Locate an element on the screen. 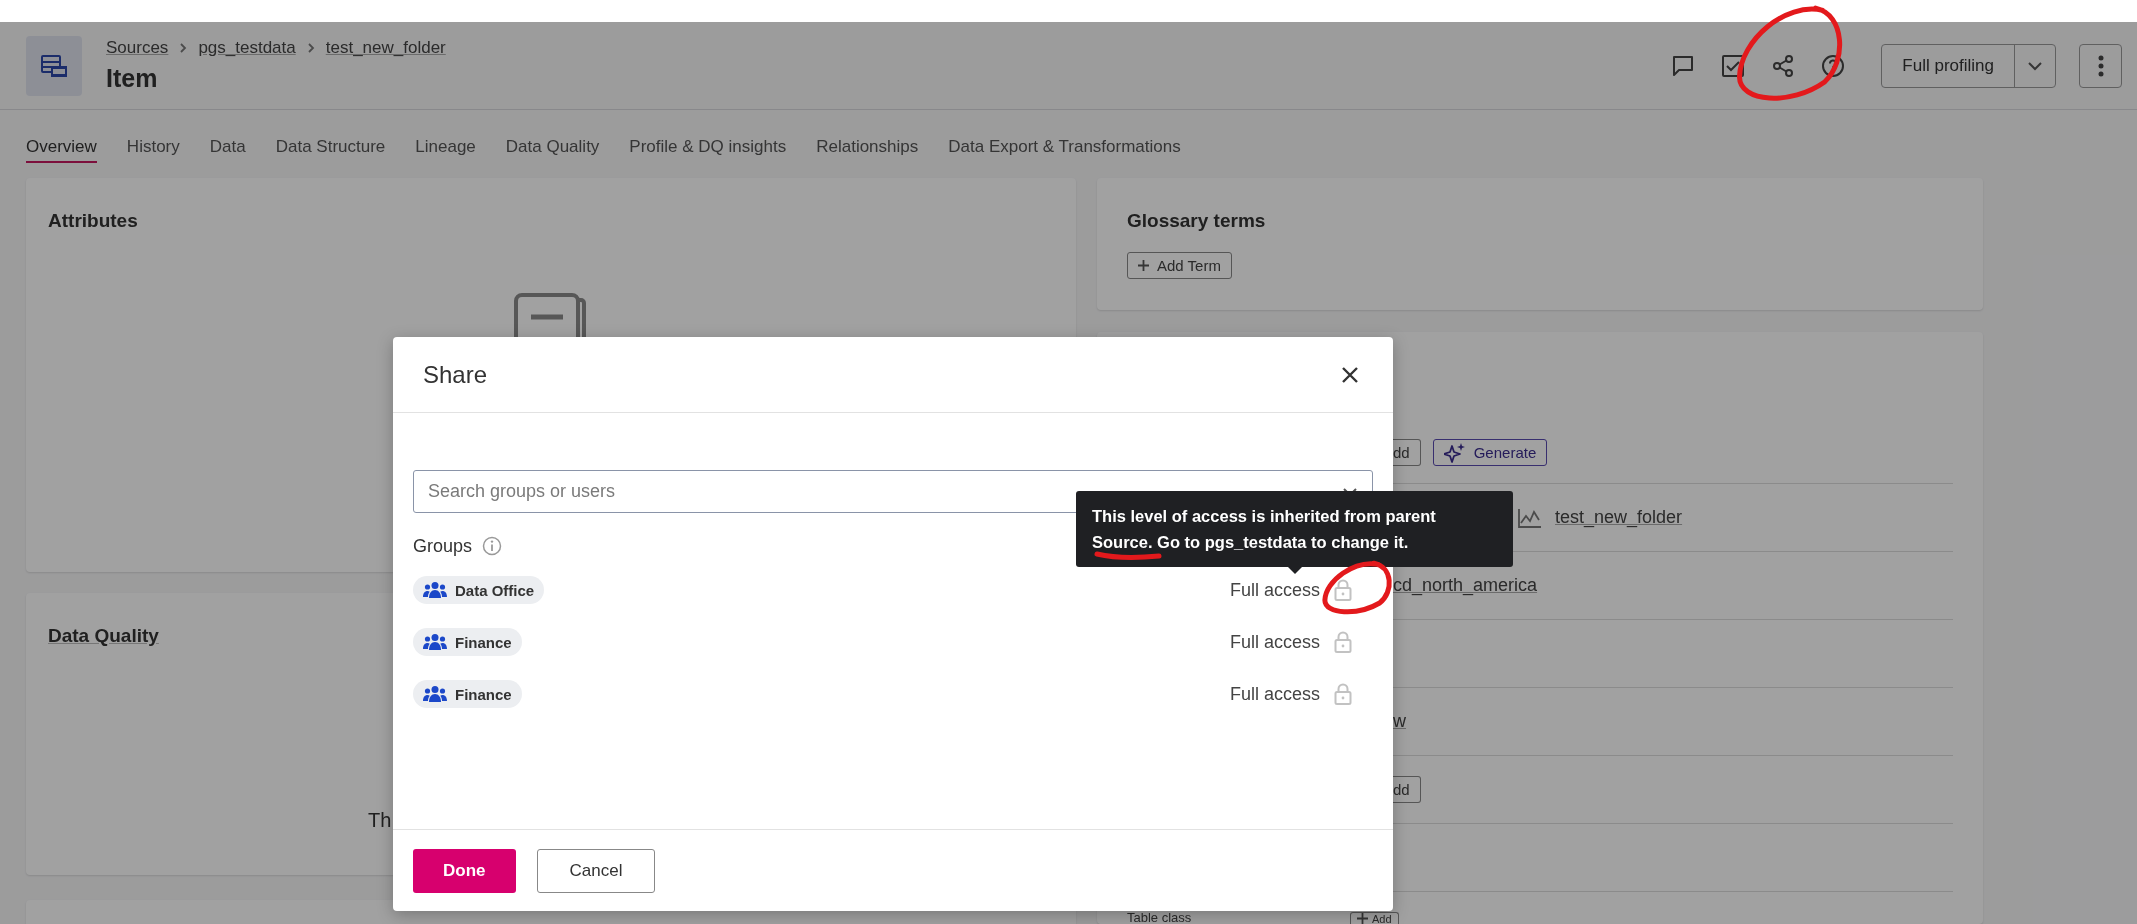  generate-button: Generate is located at coordinates (1490, 452).